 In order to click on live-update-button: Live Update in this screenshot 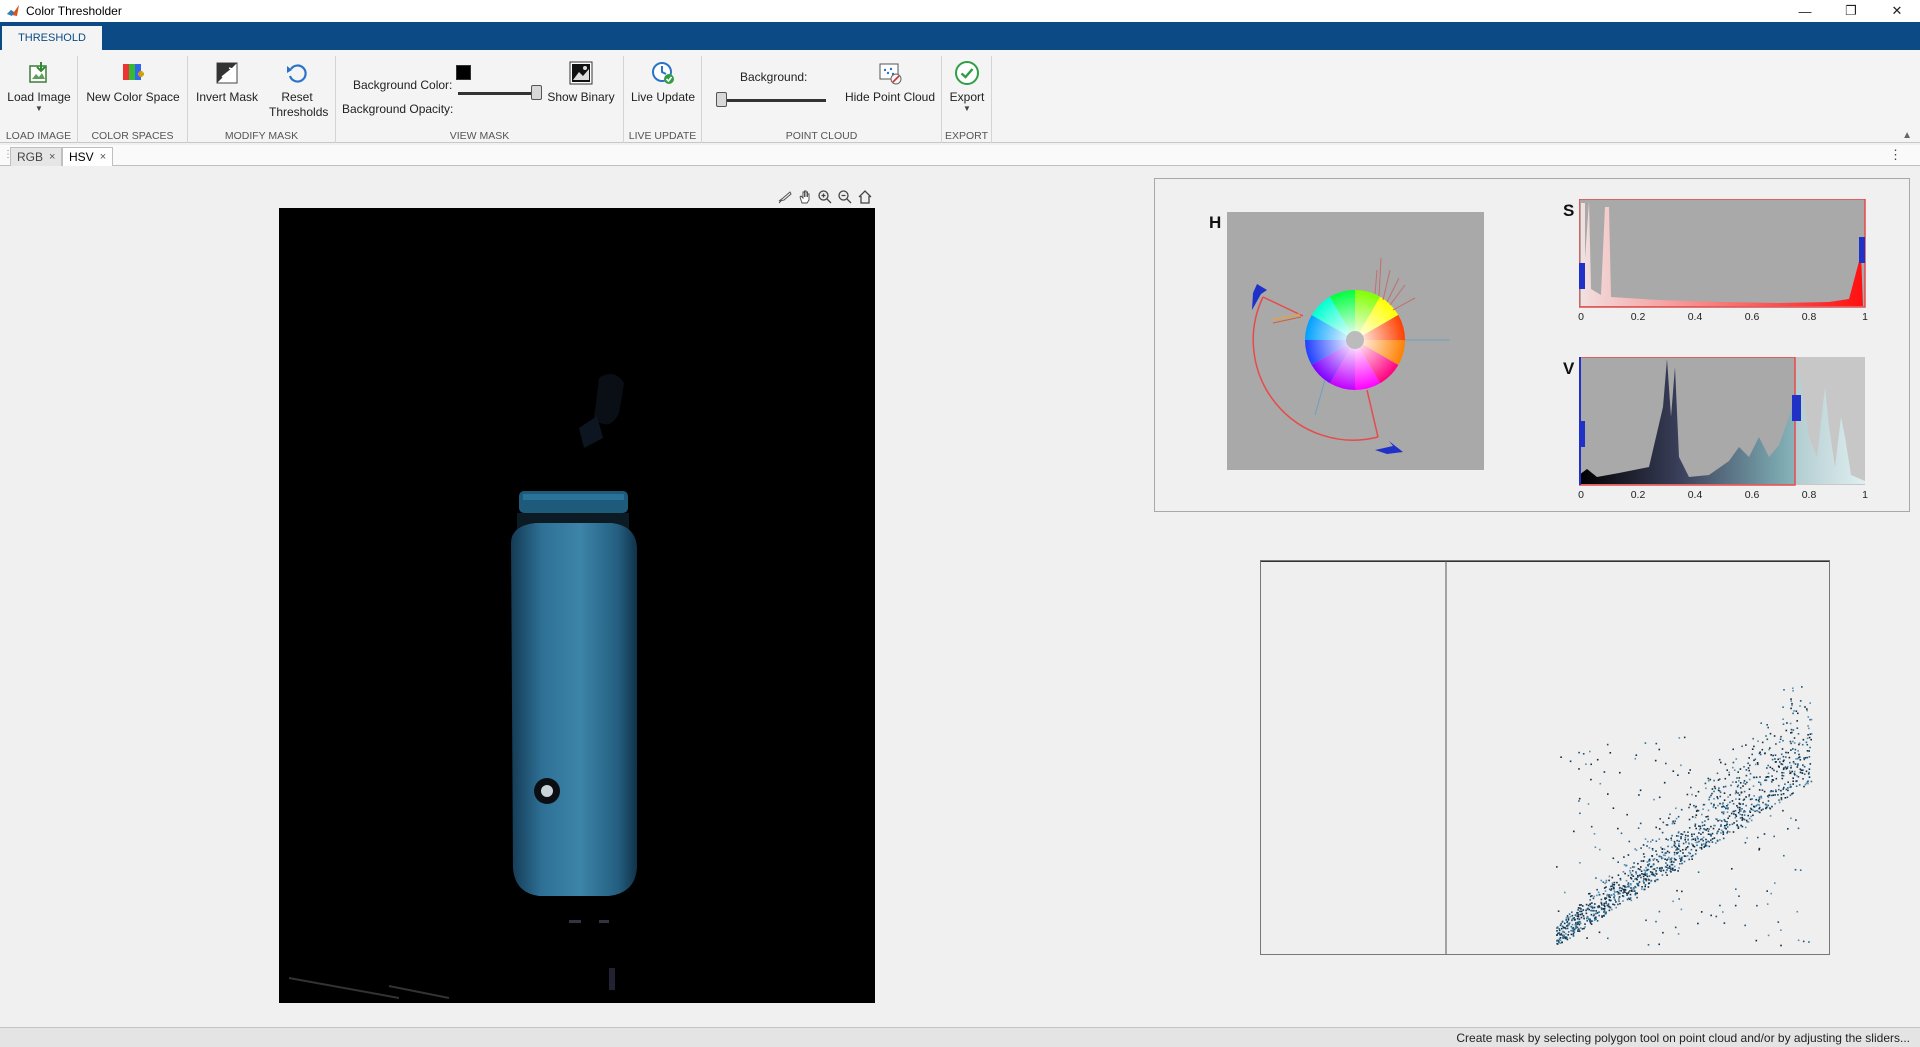, I will do `click(663, 82)`.